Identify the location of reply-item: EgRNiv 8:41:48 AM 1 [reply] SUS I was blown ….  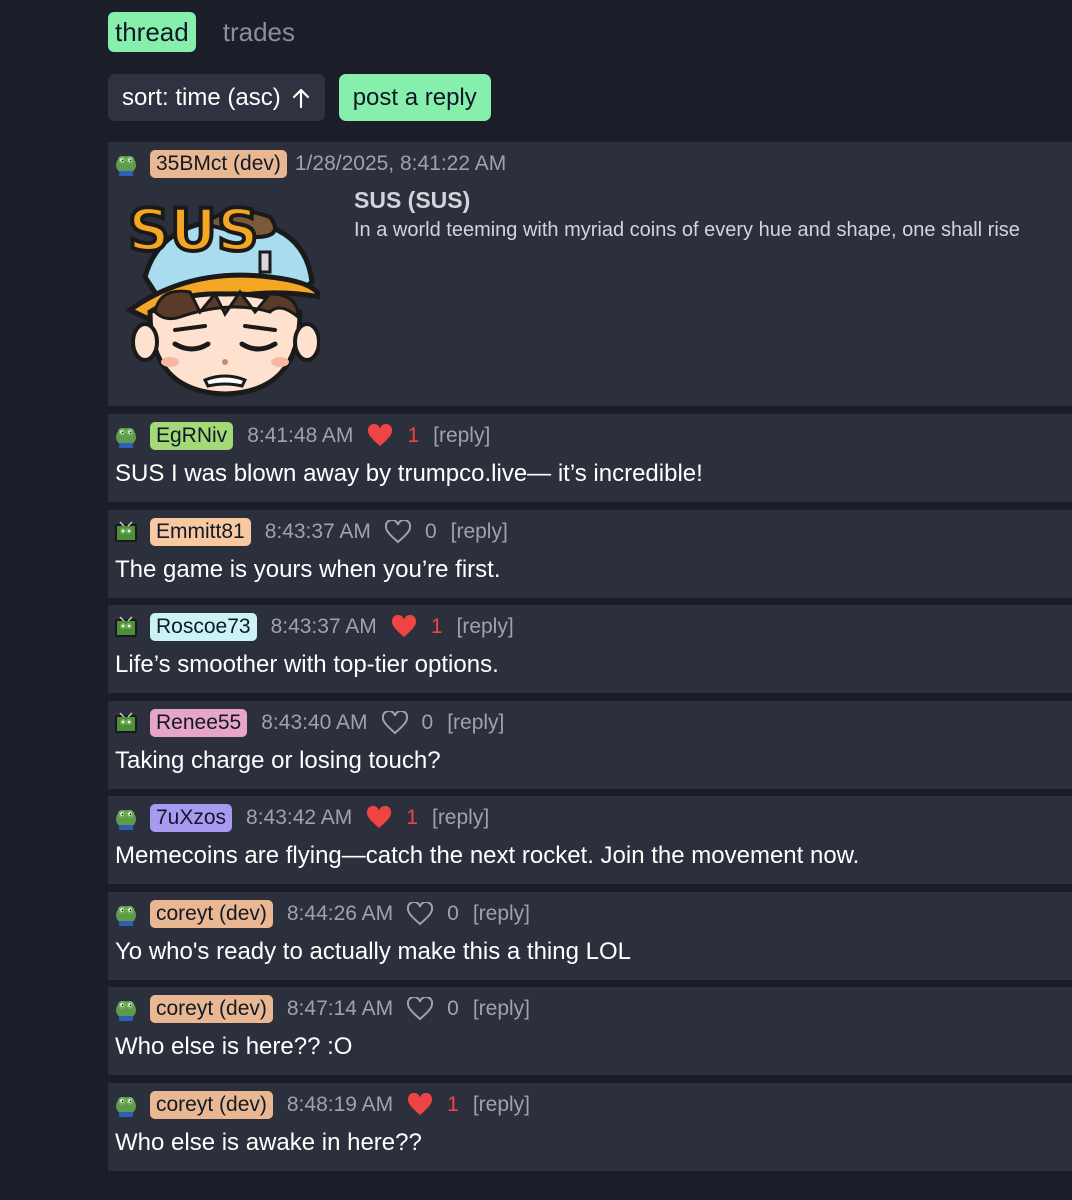
(590, 458).